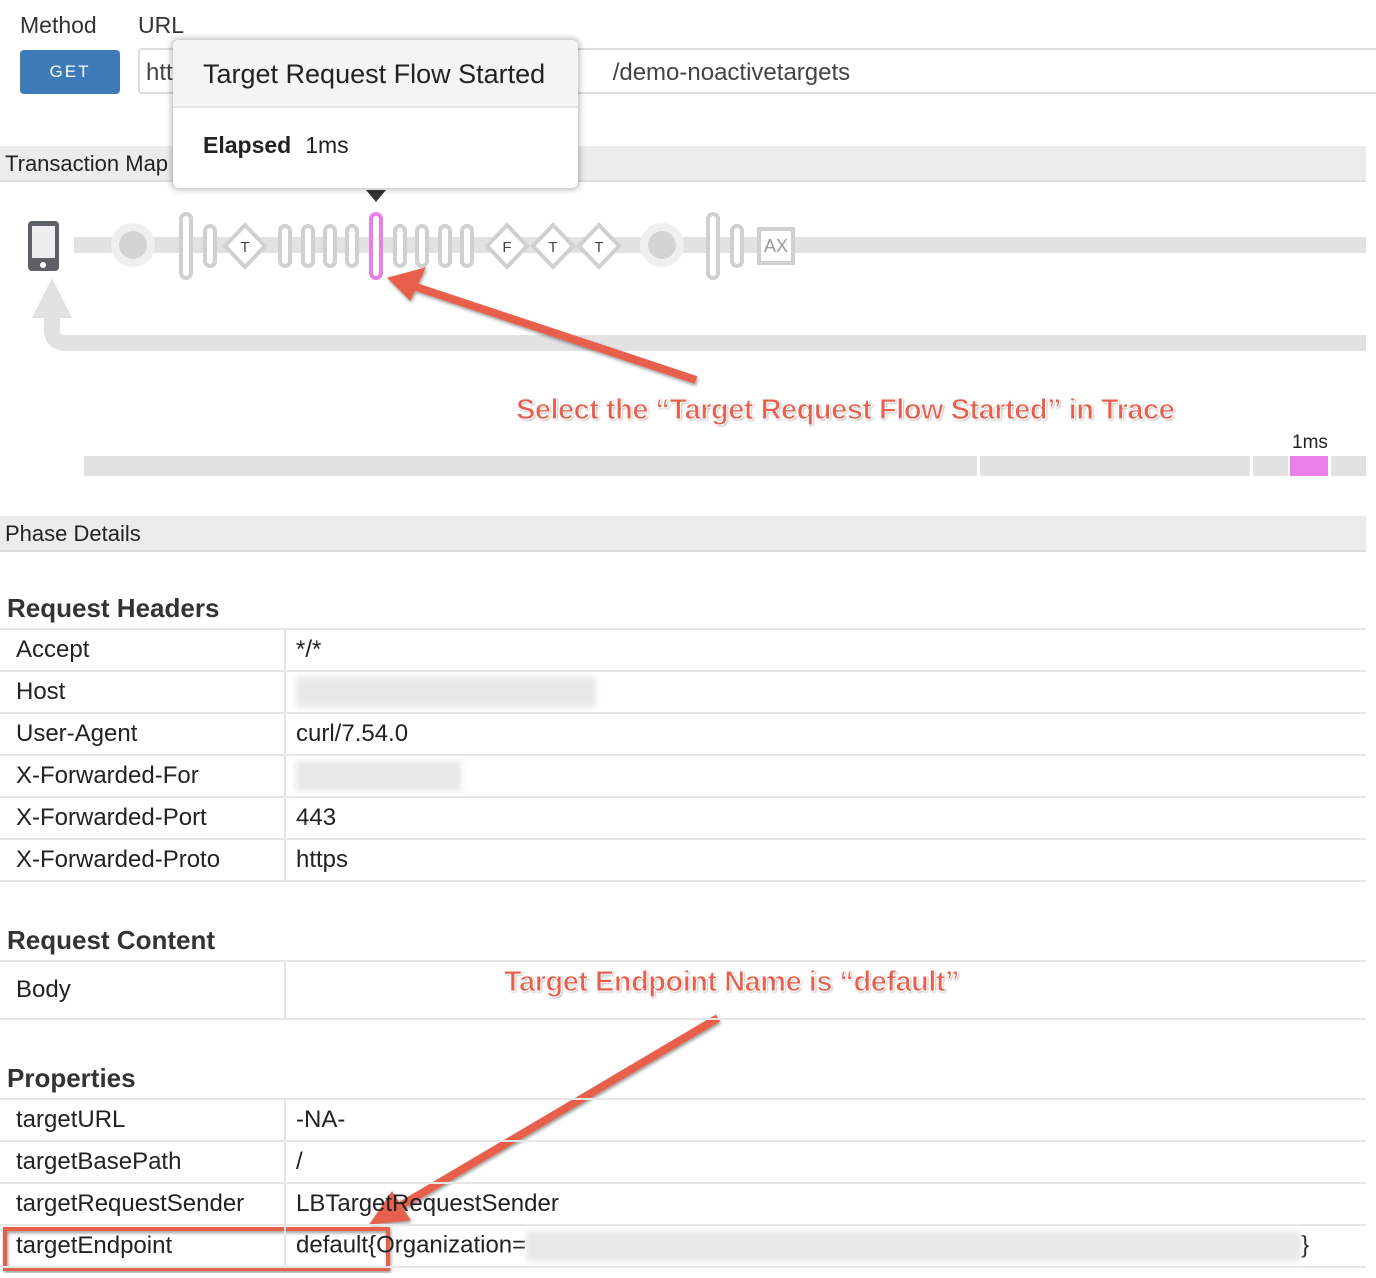 Image resolution: width=1376 pixels, height=1278 pixels. Describe the element at coordinates (143, 734) in the screenshot. I see `header-name: User-Agent` at that location.